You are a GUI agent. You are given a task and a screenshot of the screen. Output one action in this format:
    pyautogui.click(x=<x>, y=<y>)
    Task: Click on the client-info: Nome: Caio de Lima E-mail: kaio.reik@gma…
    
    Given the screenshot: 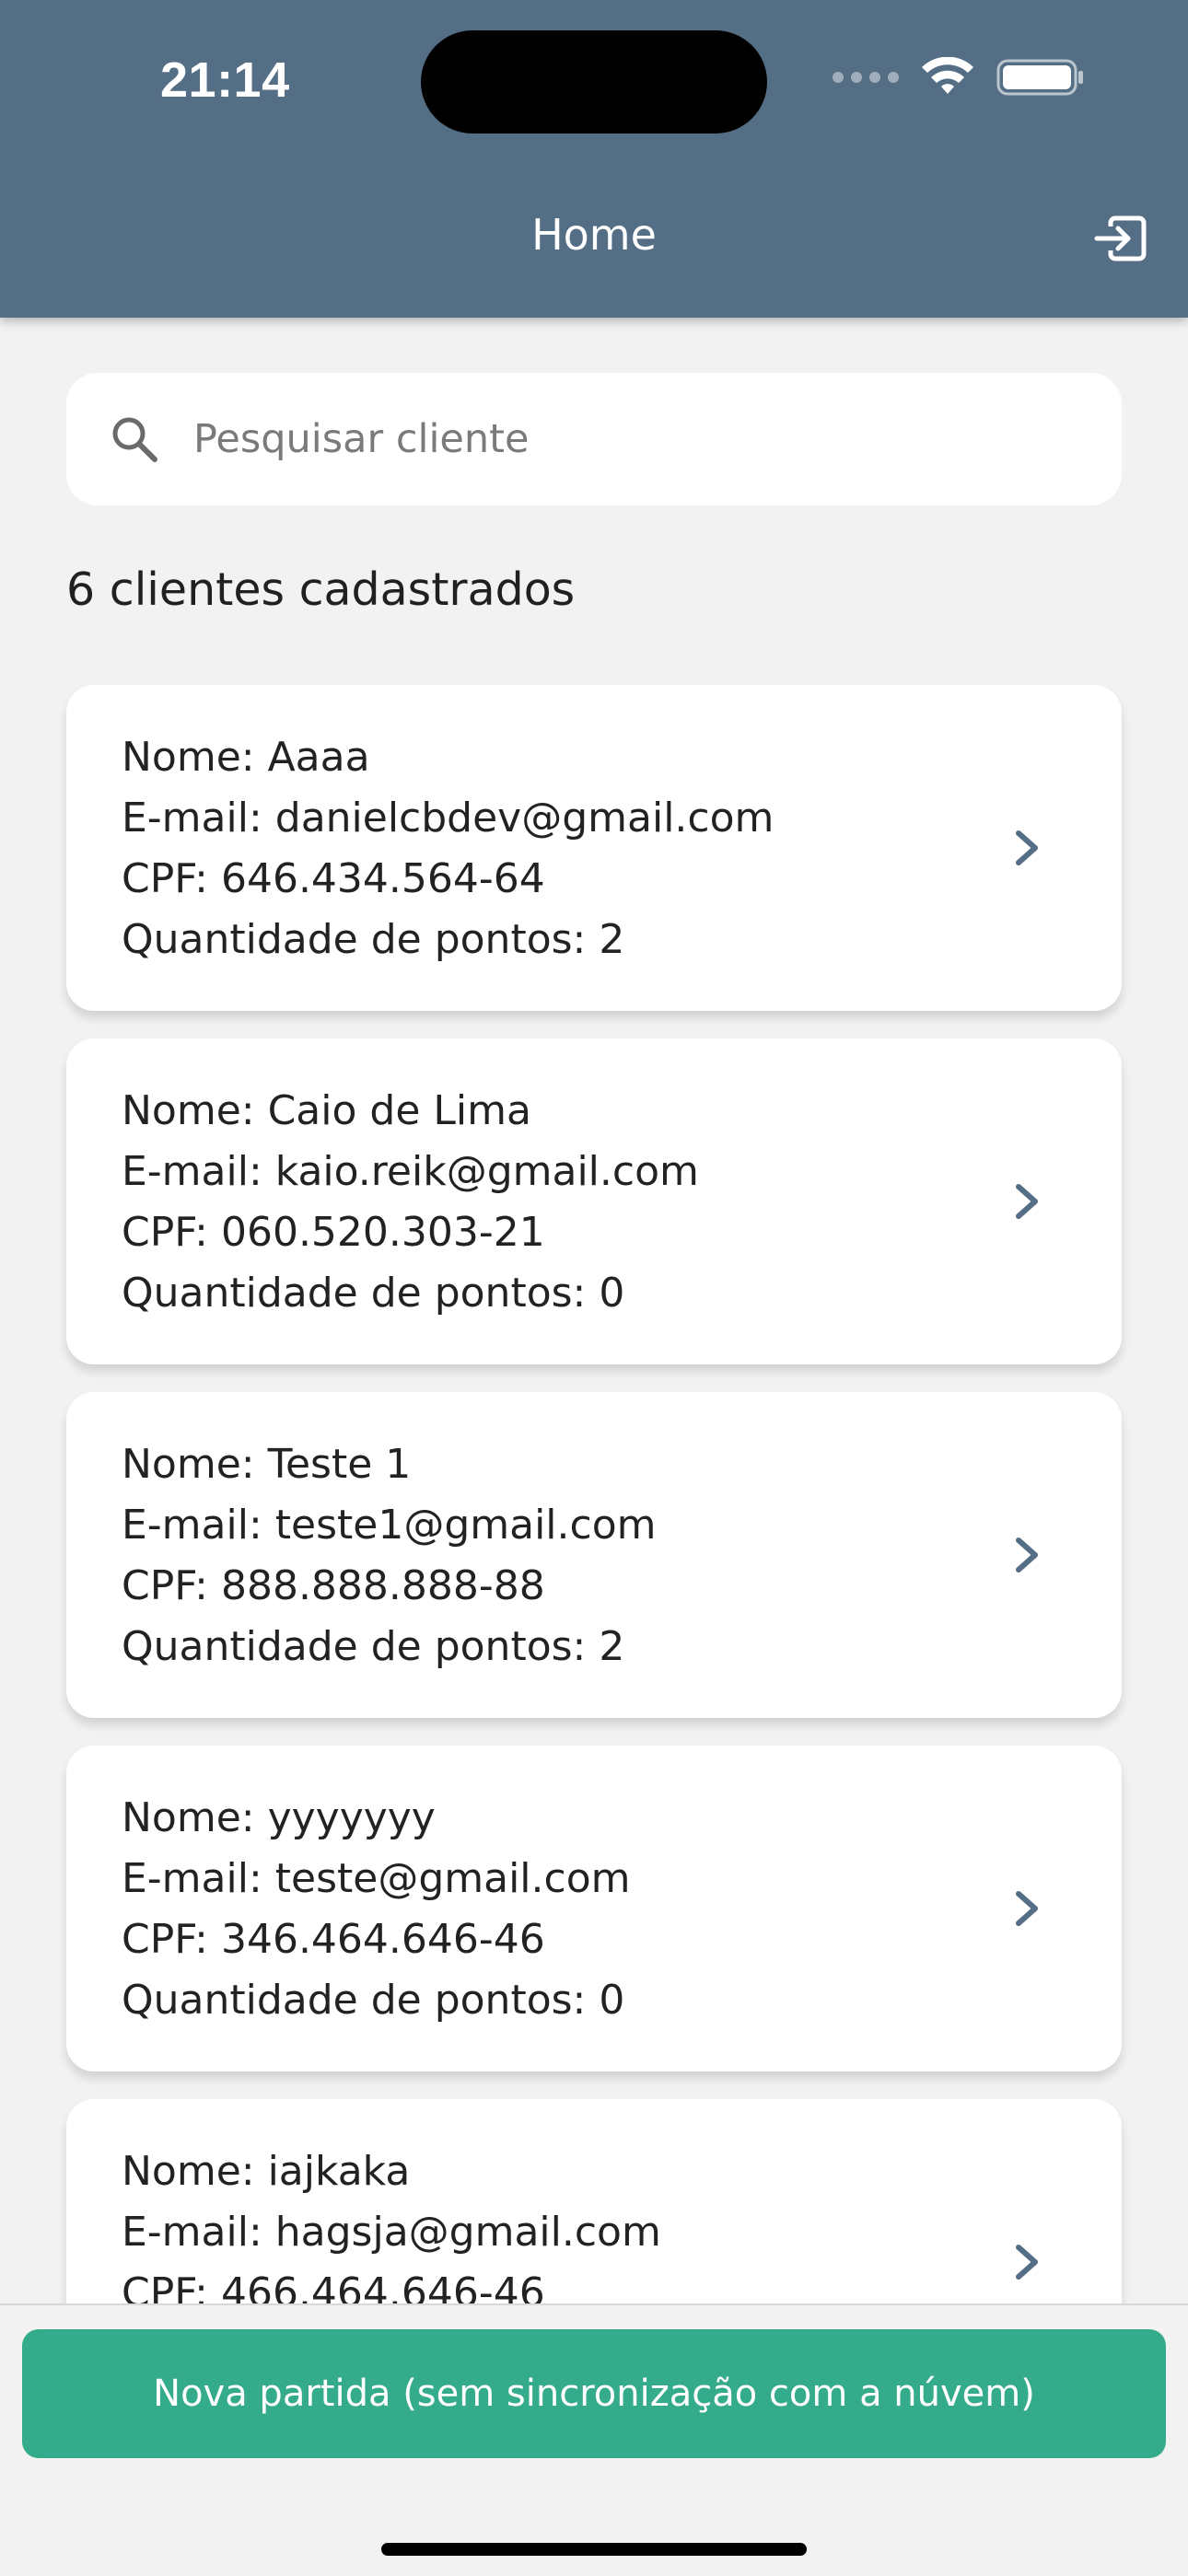 What is the action you would take?
    pyautogui.click(x=410, y=1202)
    